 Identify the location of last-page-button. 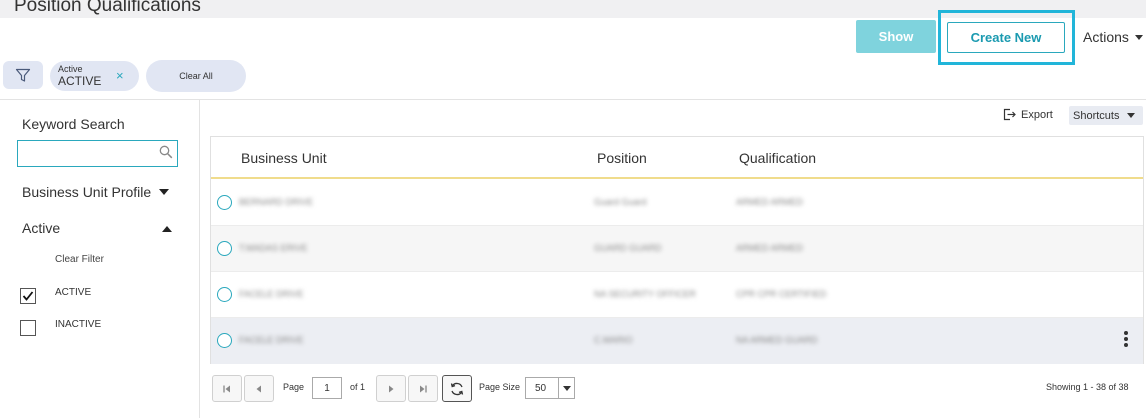
(423, 388).